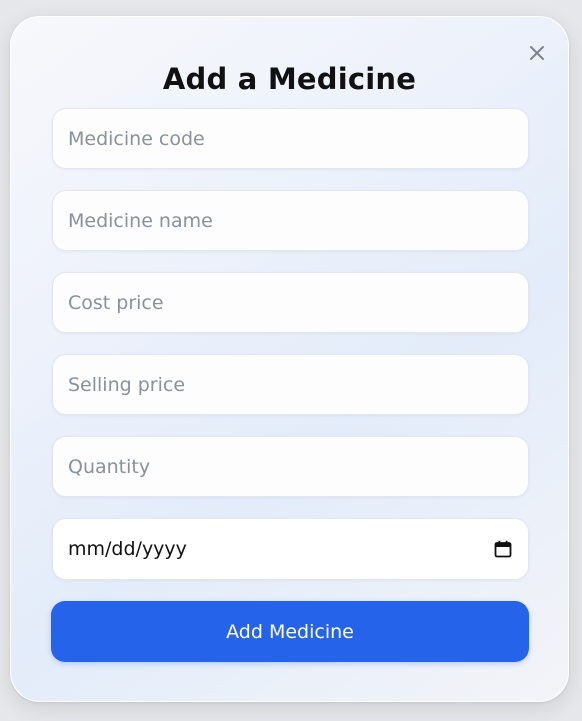 Image resolution: width=582 pixels, height=721 pixels. Describe the element at coordinates (290, 466) in the screenshot. I see `quantity-input` at that location.